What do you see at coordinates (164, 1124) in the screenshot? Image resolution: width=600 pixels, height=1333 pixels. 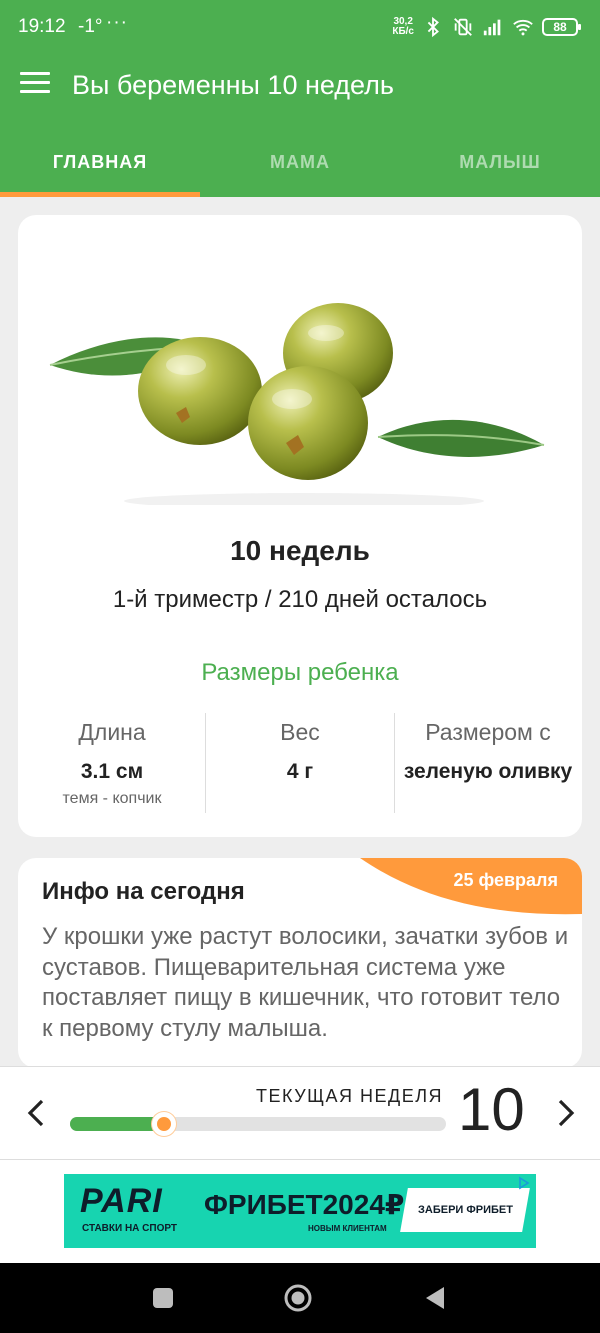 I see `week-progress-knob` at bounding box center [164, 1124].